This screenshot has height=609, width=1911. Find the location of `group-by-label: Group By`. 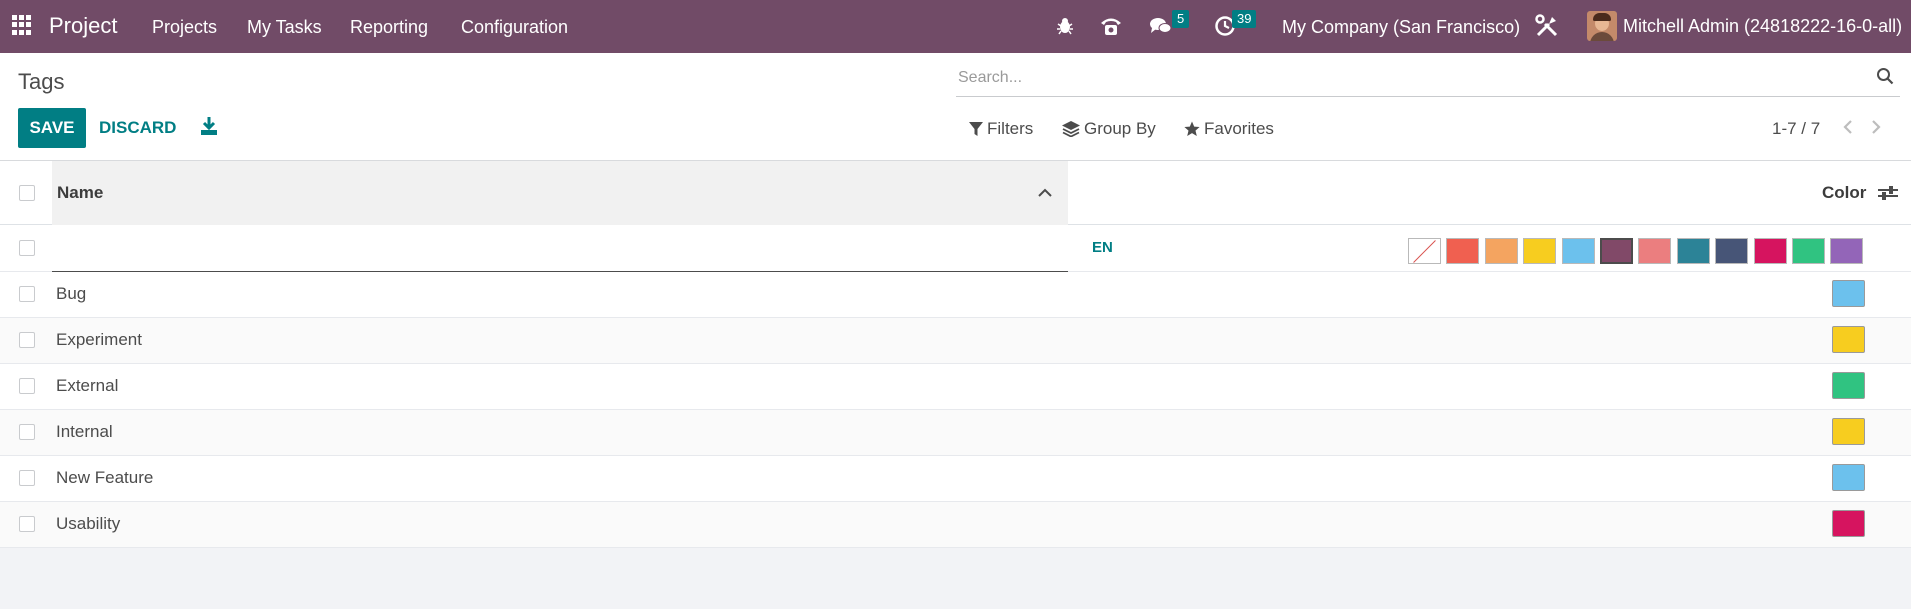

group-by-label: Group By is located at coordinates (1120, 128).